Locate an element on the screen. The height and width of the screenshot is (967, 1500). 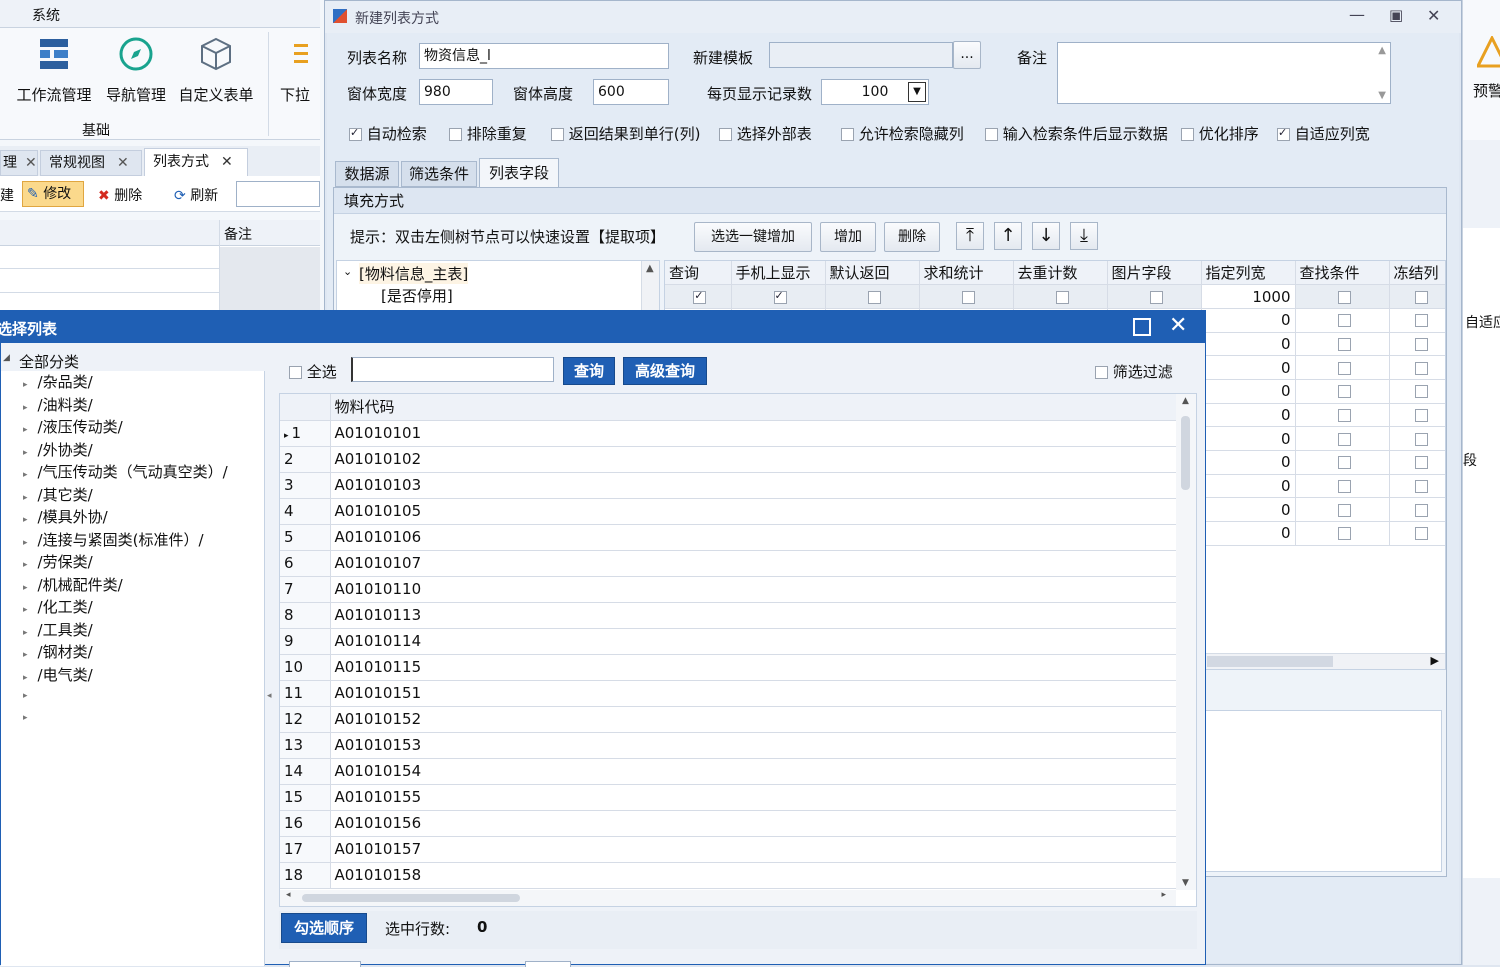
material-code-cell: A01010153 is located at coordinates (753, 745).